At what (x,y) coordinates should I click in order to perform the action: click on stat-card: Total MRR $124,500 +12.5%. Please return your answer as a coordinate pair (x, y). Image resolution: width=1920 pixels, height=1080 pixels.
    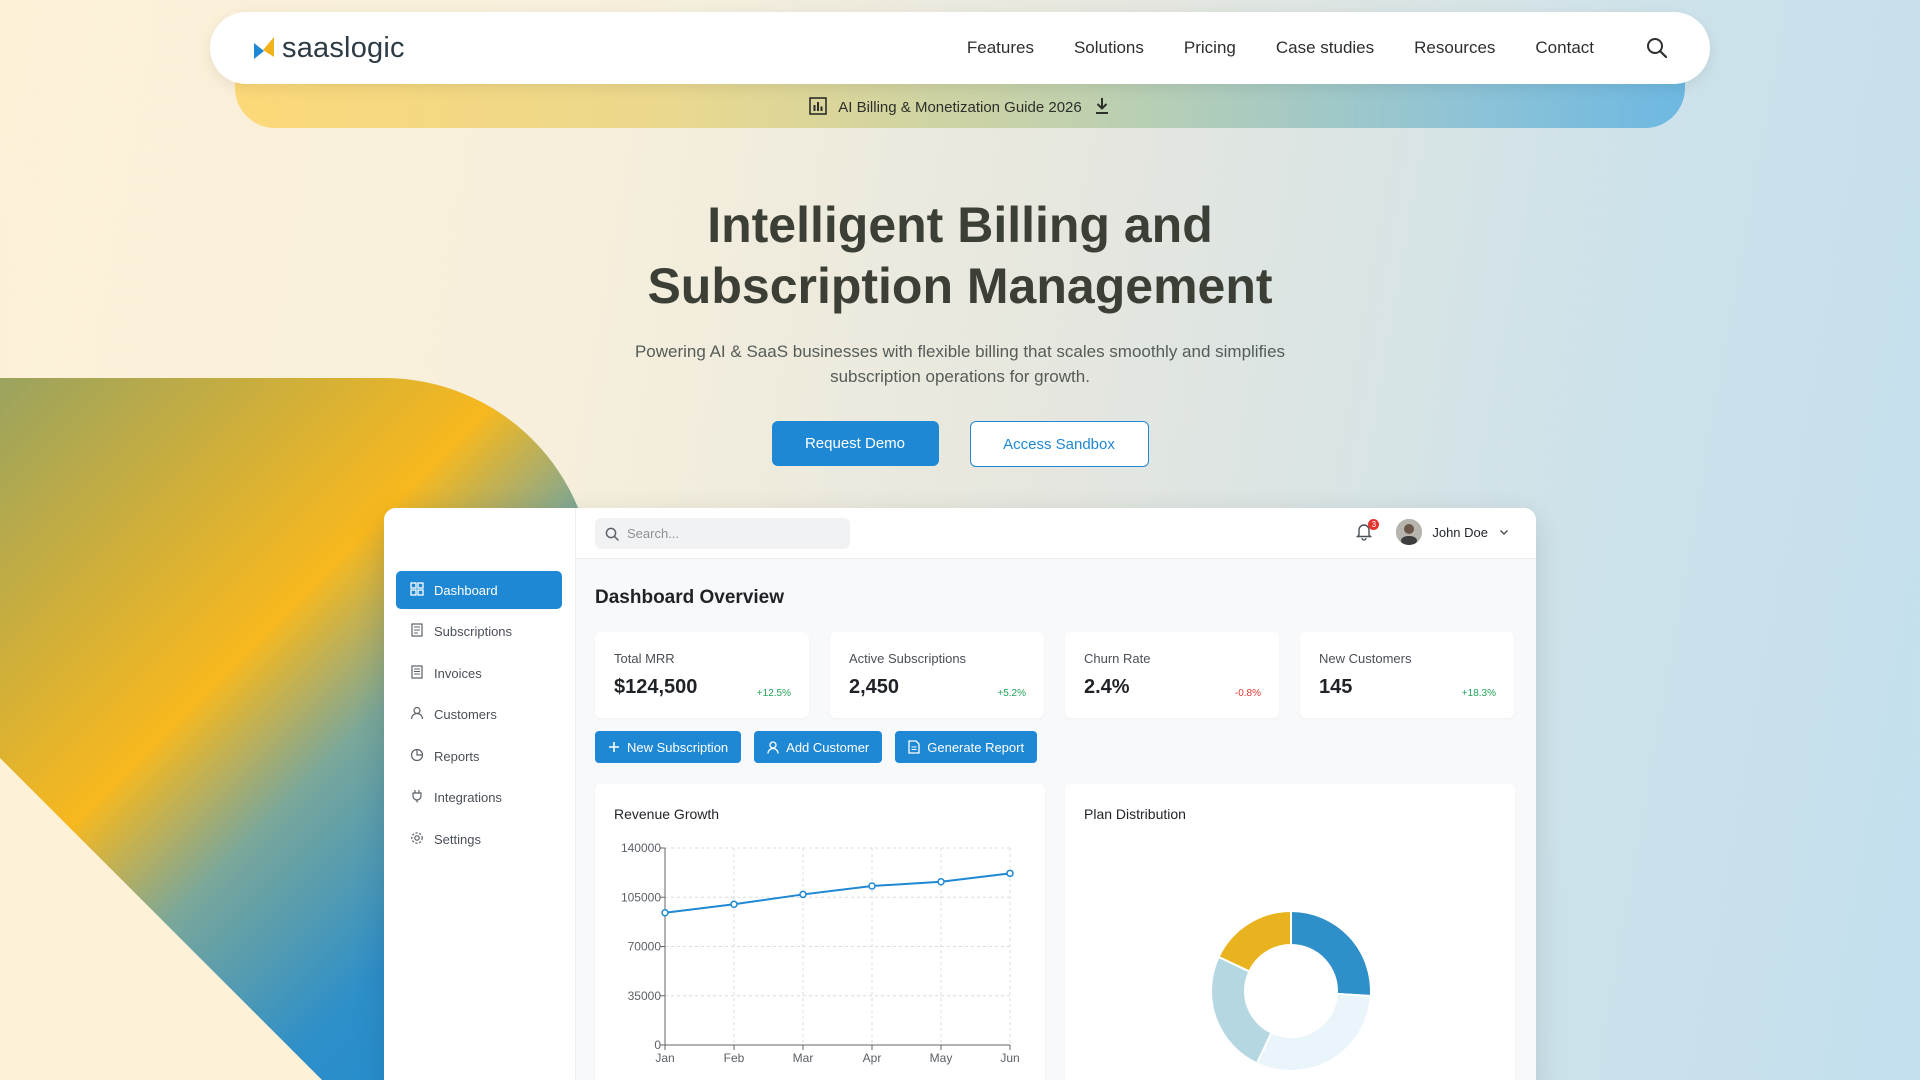
    Looking at the image, I should click on (702, 675).